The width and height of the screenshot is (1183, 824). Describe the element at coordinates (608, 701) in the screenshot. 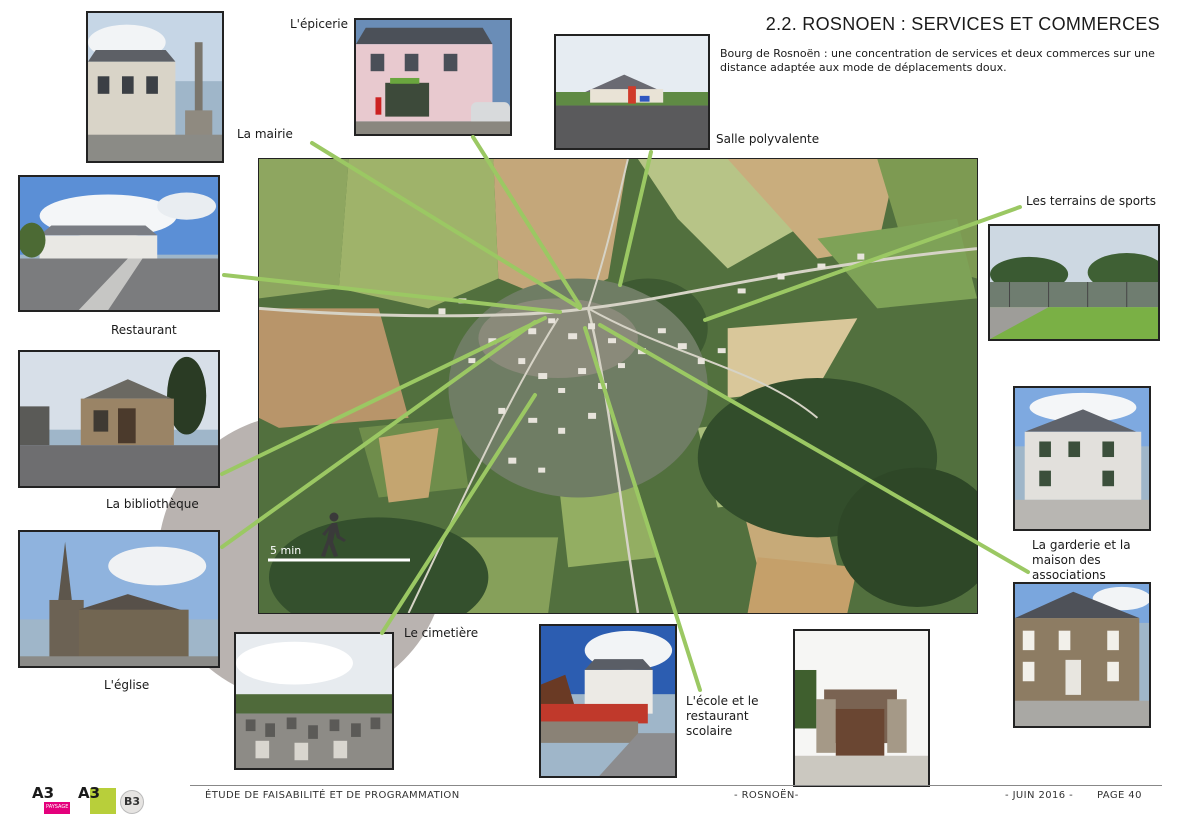

I see `photo-ecole` at that location.